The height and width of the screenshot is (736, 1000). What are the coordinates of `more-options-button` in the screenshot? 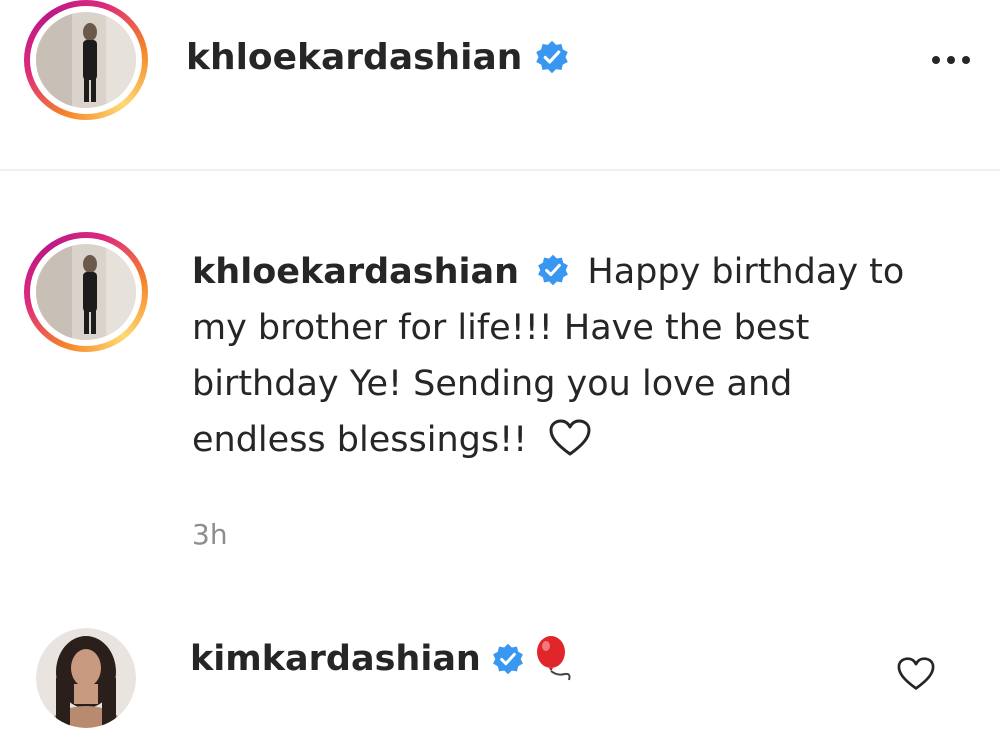 It's located at (951, 60).